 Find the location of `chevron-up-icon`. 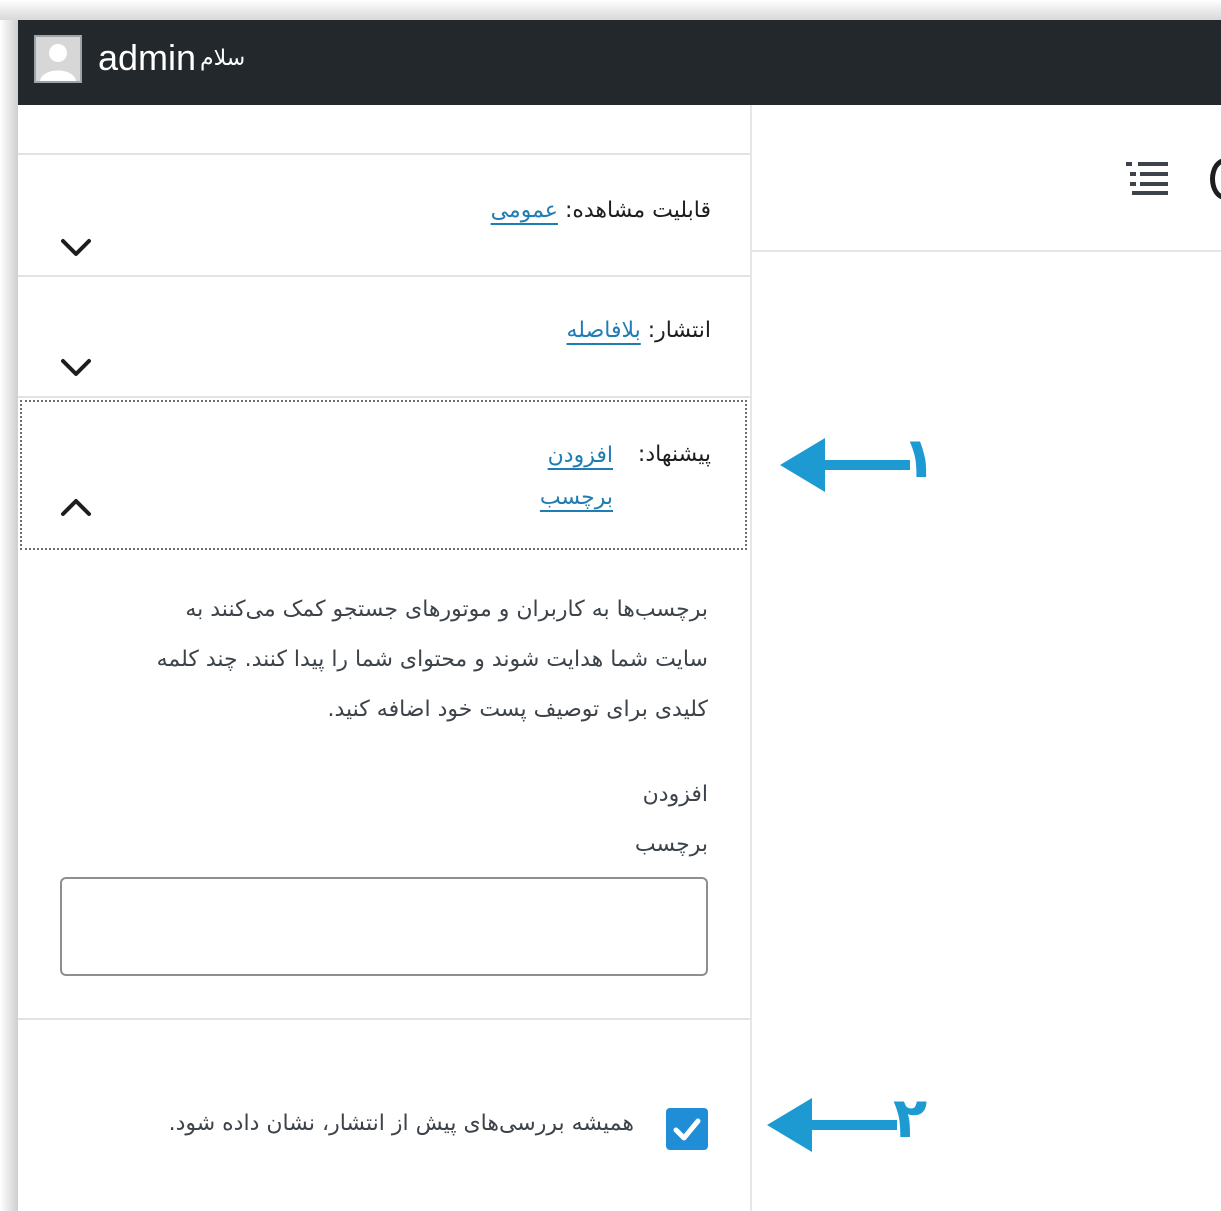

chevron-up-icon is located at coordinates (76, 507).